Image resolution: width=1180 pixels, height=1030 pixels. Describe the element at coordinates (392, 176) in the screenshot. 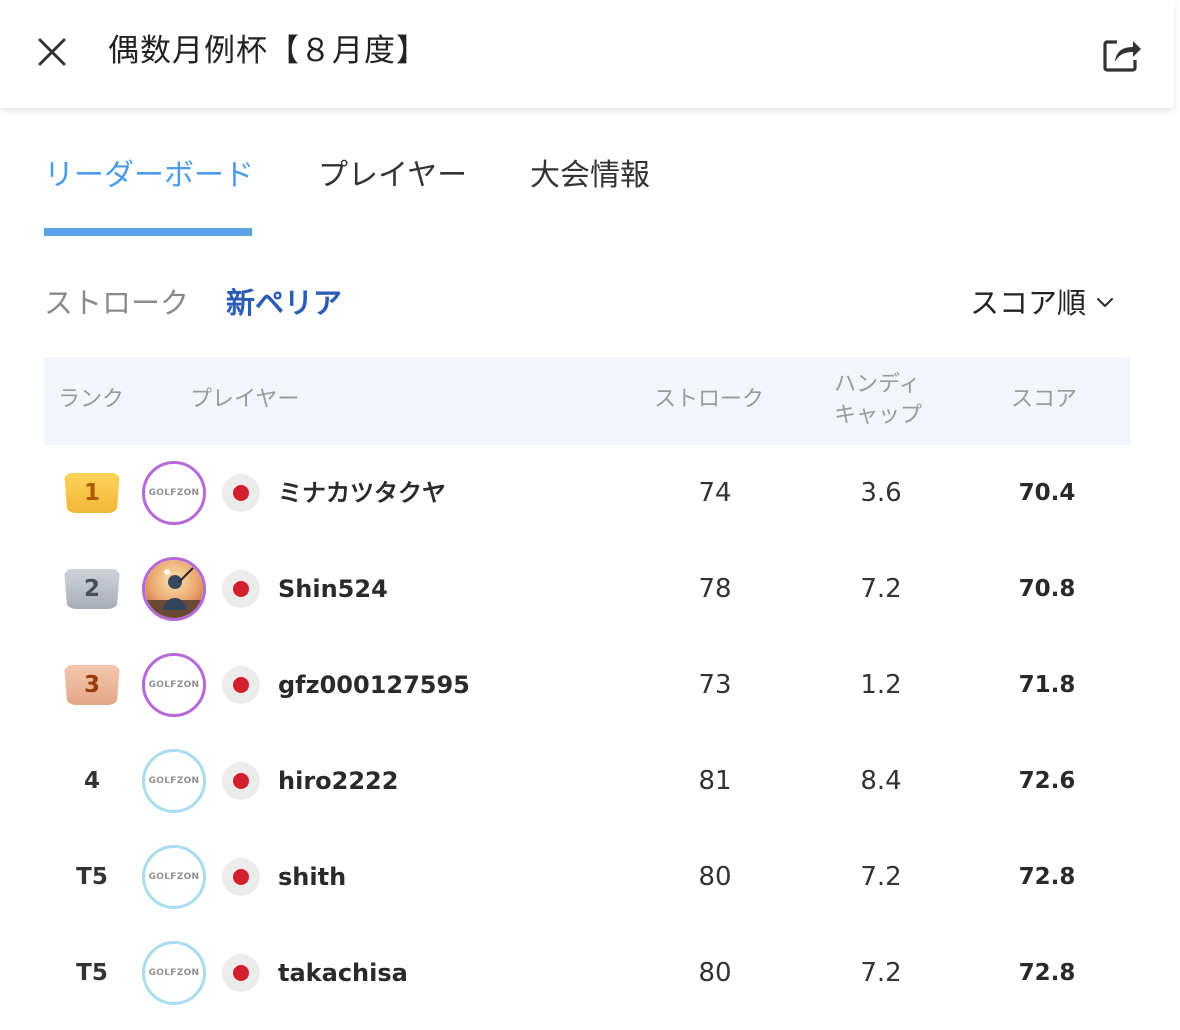

I see `tab-players: プレイヤー` at that location.